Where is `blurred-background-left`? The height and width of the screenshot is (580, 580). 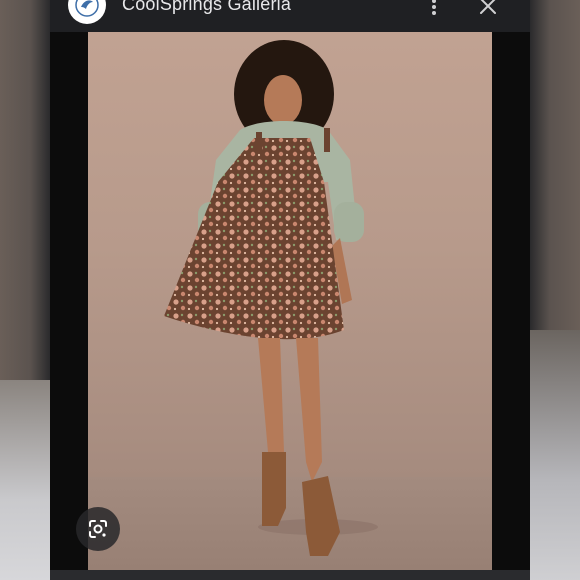
blurred-background-left is located at coordinates (25, 480).